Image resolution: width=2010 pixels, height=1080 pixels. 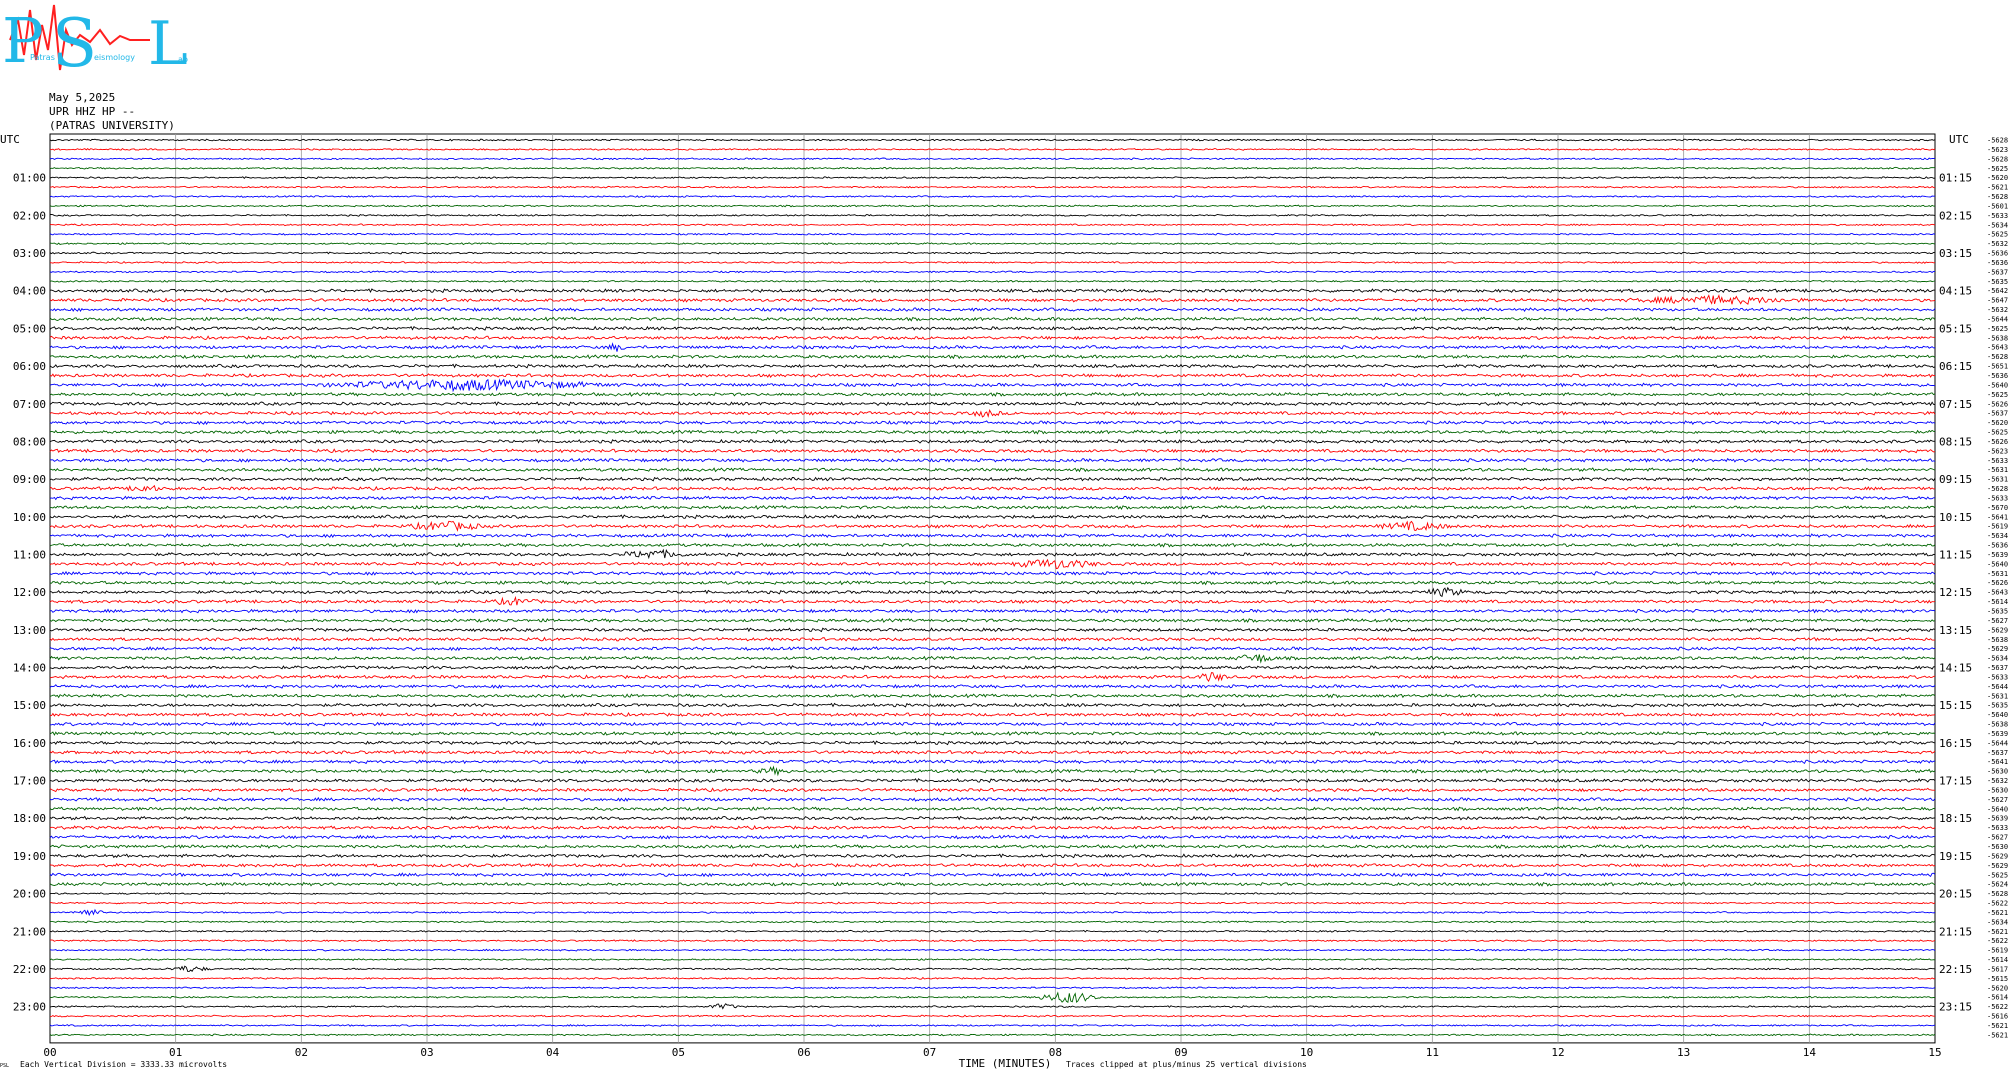 What do you see at coordinates (1955, 743) in the screenshot?
I see `right-hour-label: 16:15` at bounding box center [1955, 743].